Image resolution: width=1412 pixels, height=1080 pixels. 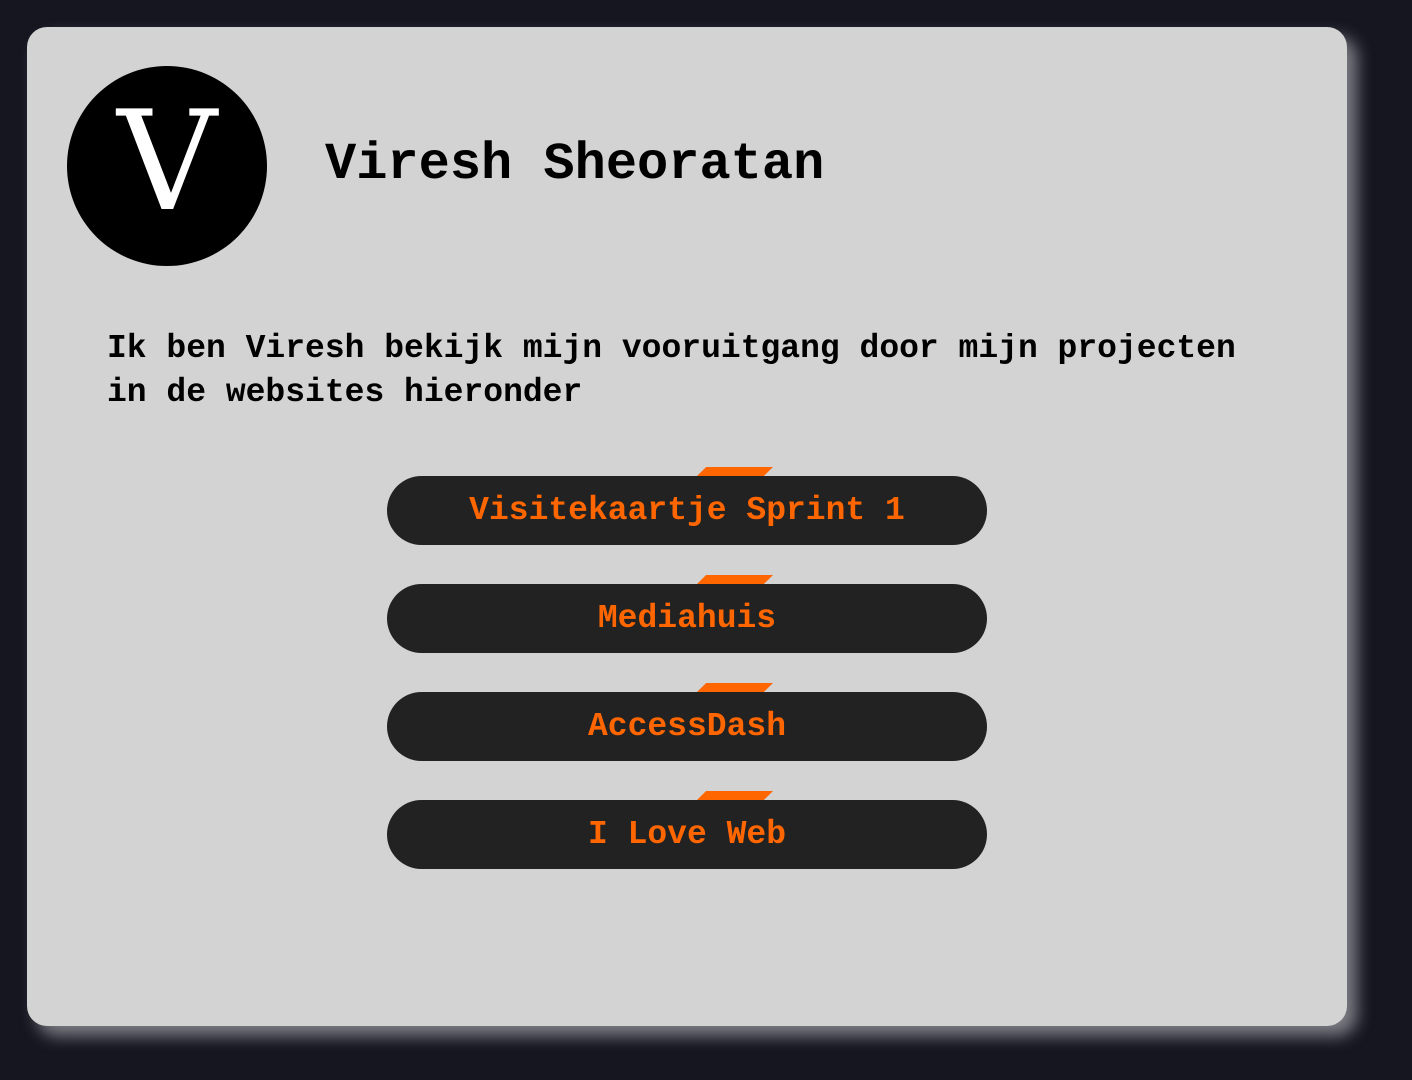 I want to click on link-i-love-web: I Love Web, so click(x=687, y=830).